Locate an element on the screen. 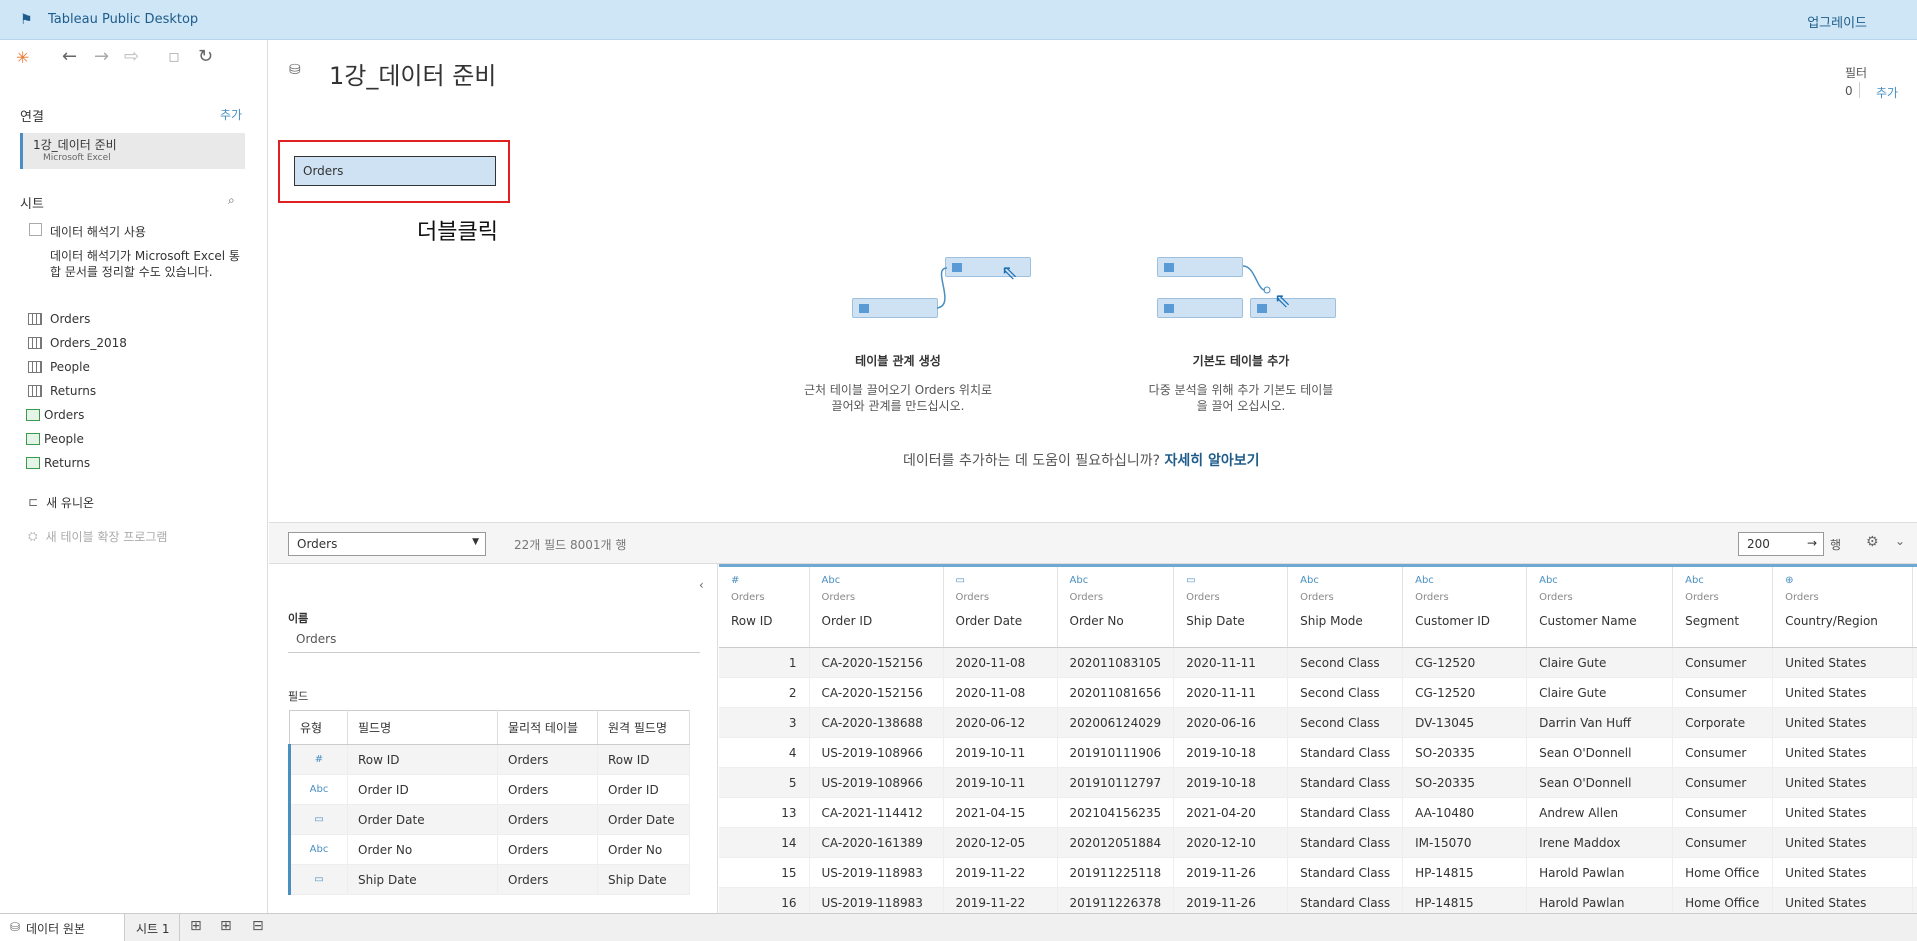  table-pill-orders: Orders is located at coordinates (395, 171).